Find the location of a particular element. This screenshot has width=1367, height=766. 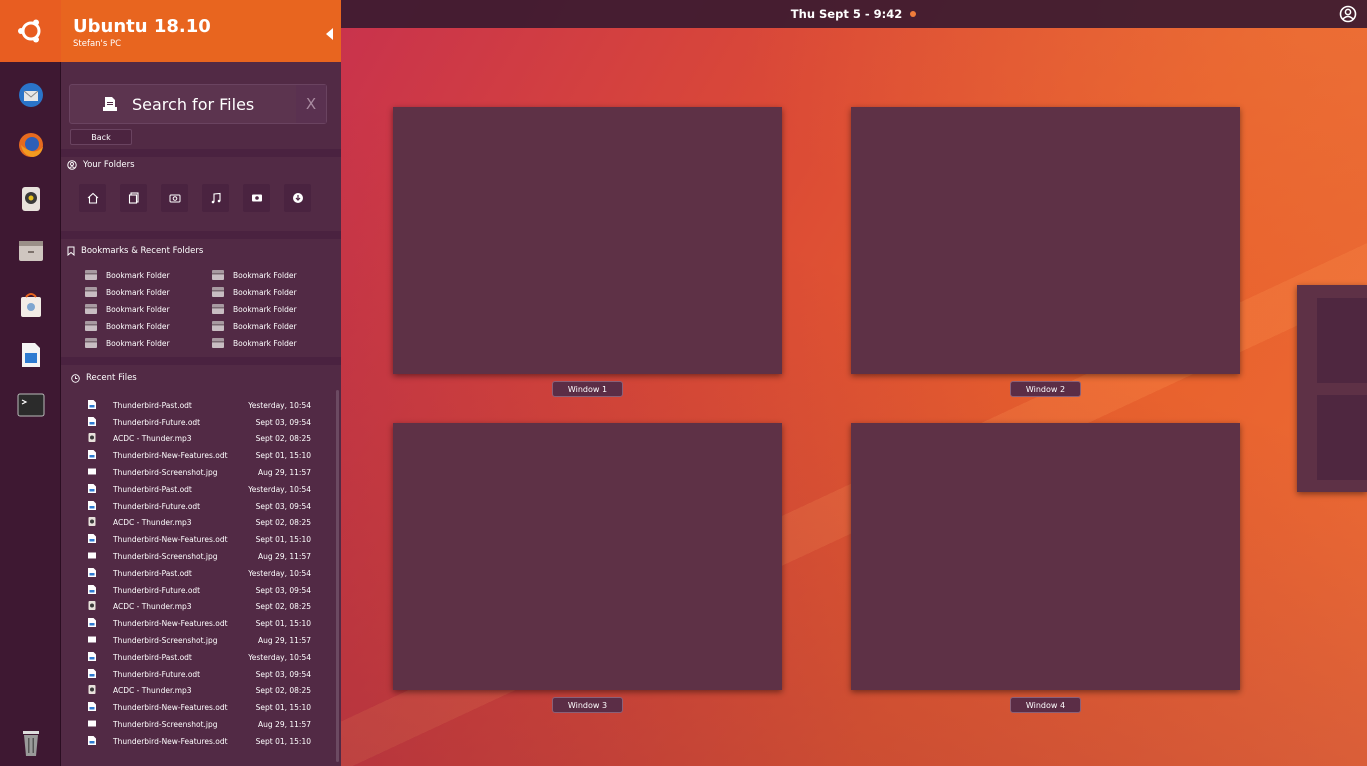

software-center-icon is located at coordinates (31, 305).